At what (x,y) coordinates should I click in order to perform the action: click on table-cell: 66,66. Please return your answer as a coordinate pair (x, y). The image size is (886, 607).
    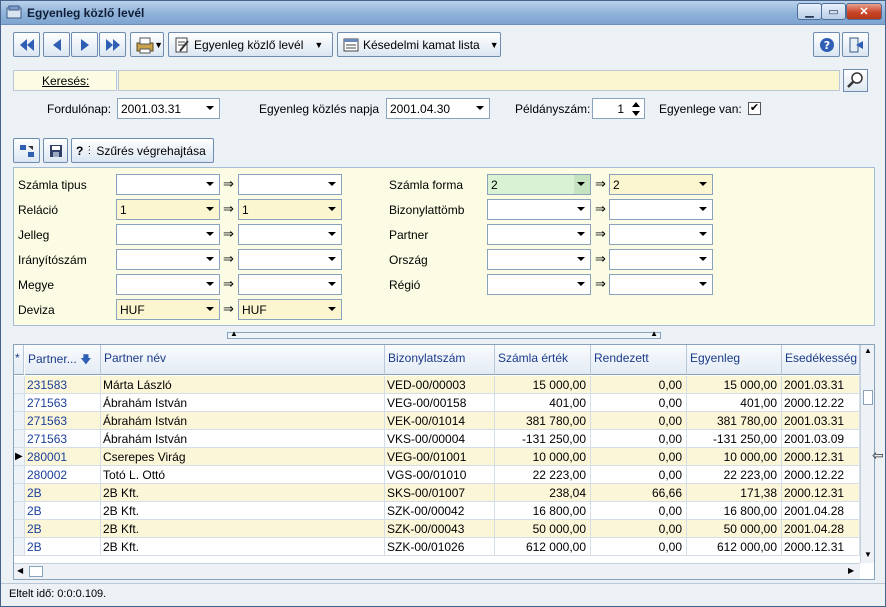
    Looking at the image, I should click on (639, 493).